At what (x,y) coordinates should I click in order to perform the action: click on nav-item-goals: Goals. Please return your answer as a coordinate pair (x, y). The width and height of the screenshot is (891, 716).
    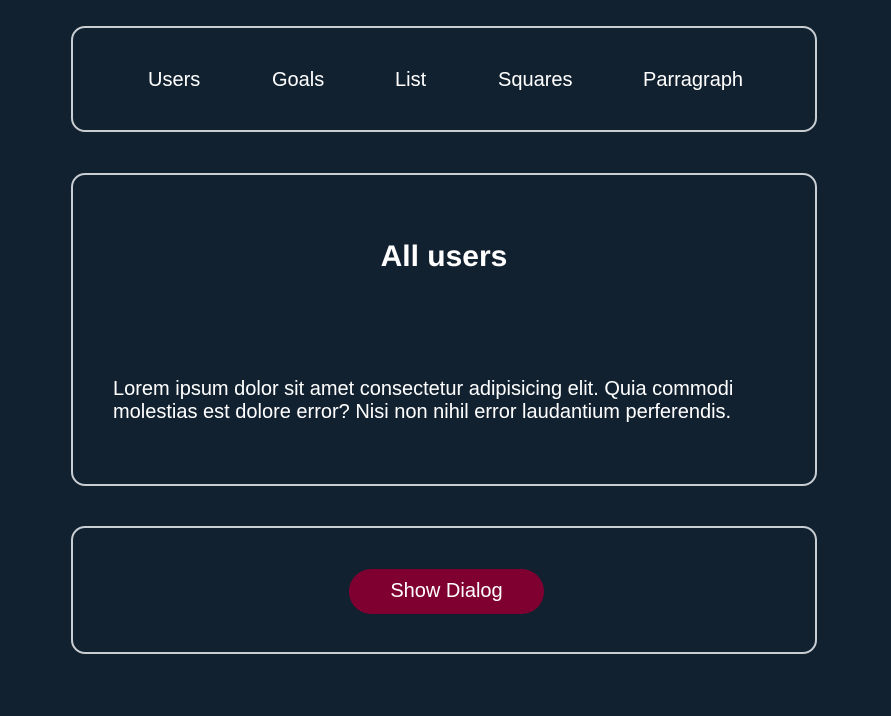
    Looking at the image, I should click on (298, 80).